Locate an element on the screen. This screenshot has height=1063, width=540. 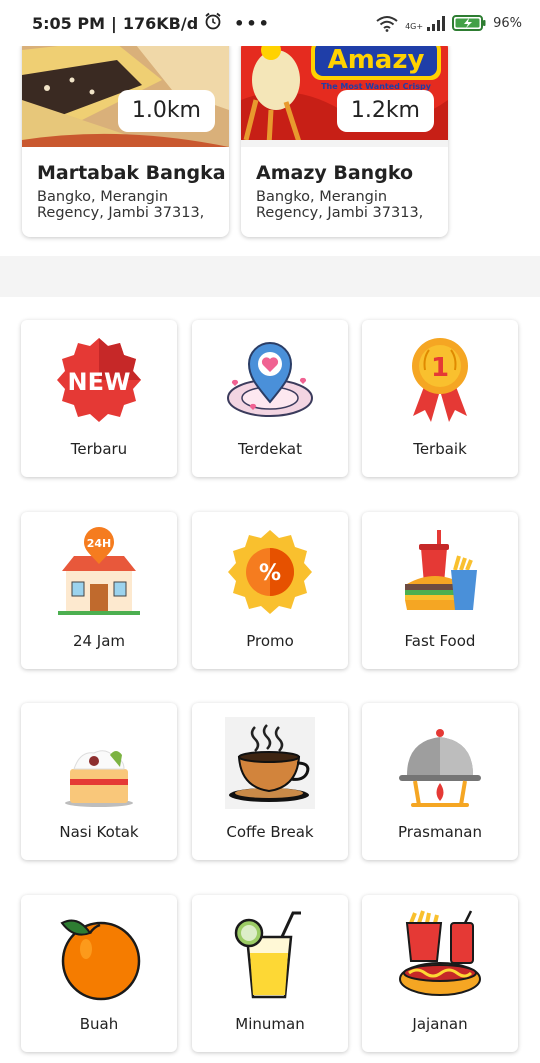
category-coffe-break: Coffe Break is located at coordinates (270, 781).